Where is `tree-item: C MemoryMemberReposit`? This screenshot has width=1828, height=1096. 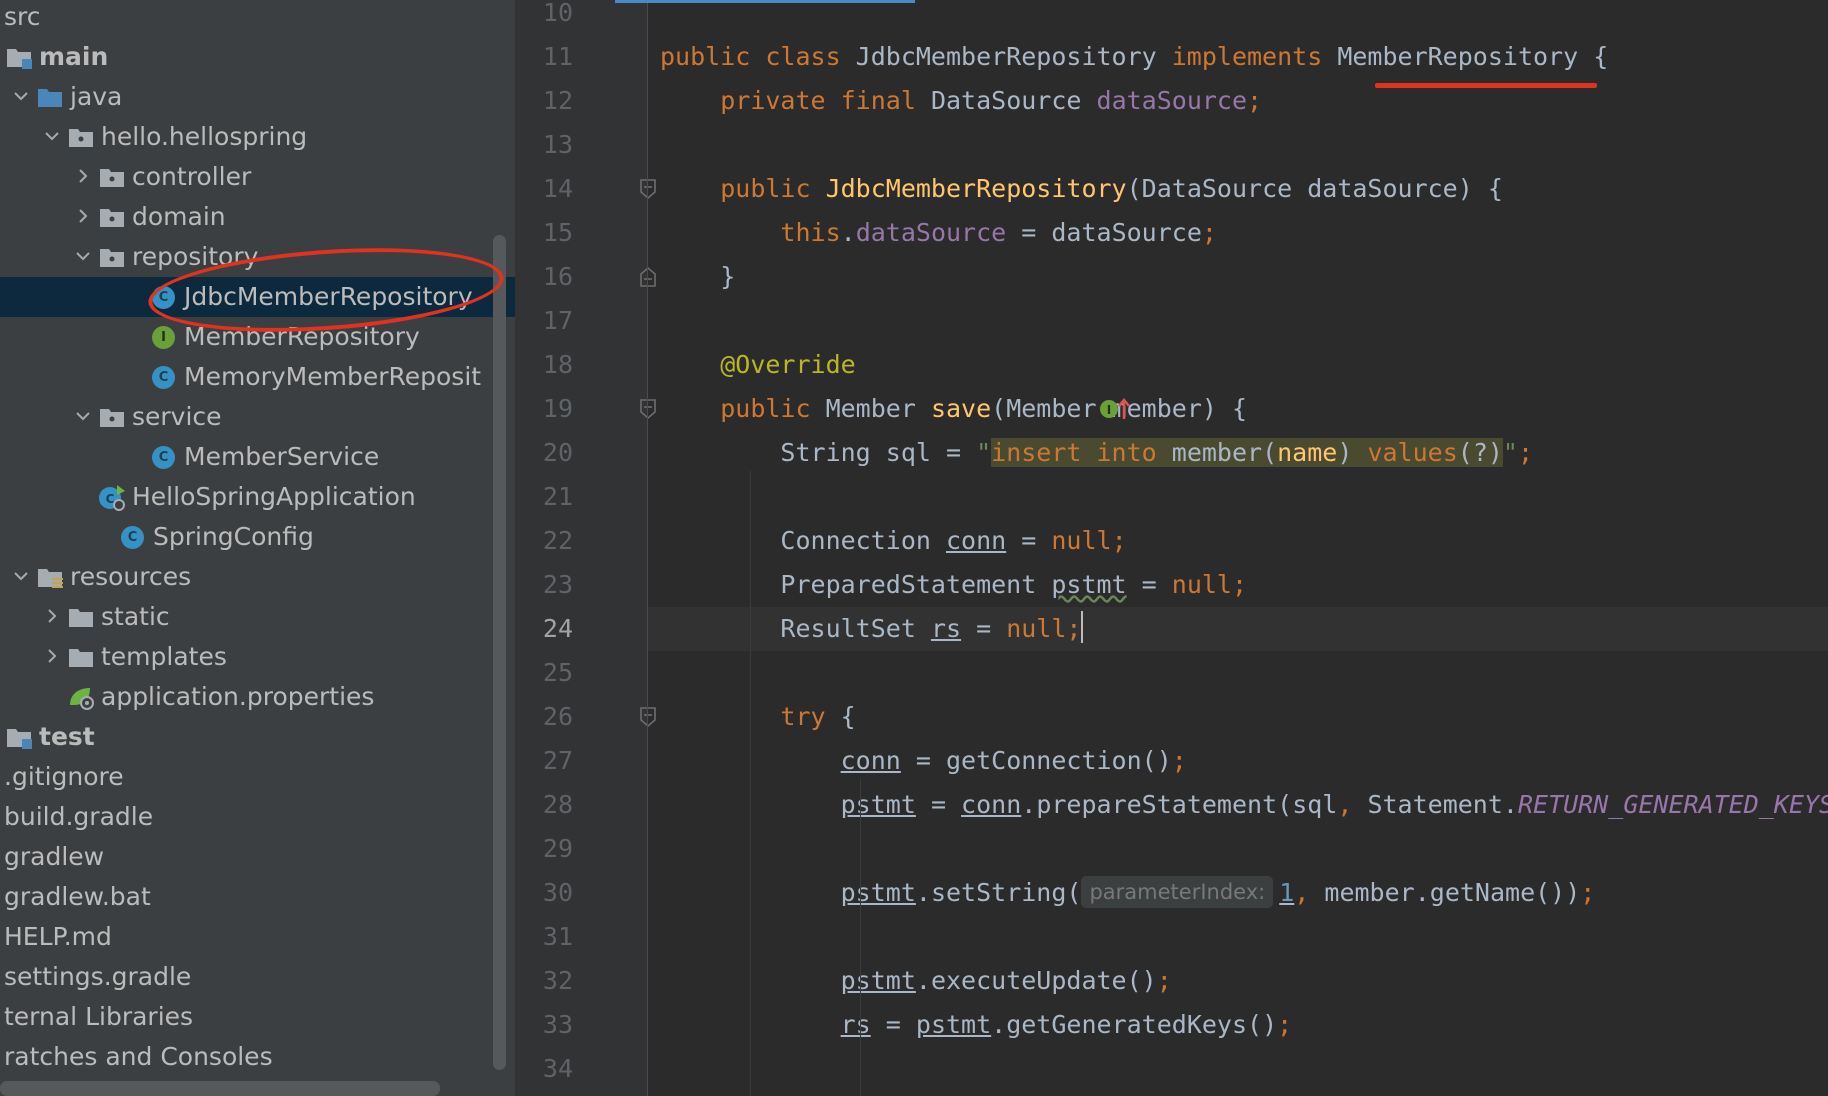
tree-item: C MemoryMemberReposit is located at coordinates (257, 377).